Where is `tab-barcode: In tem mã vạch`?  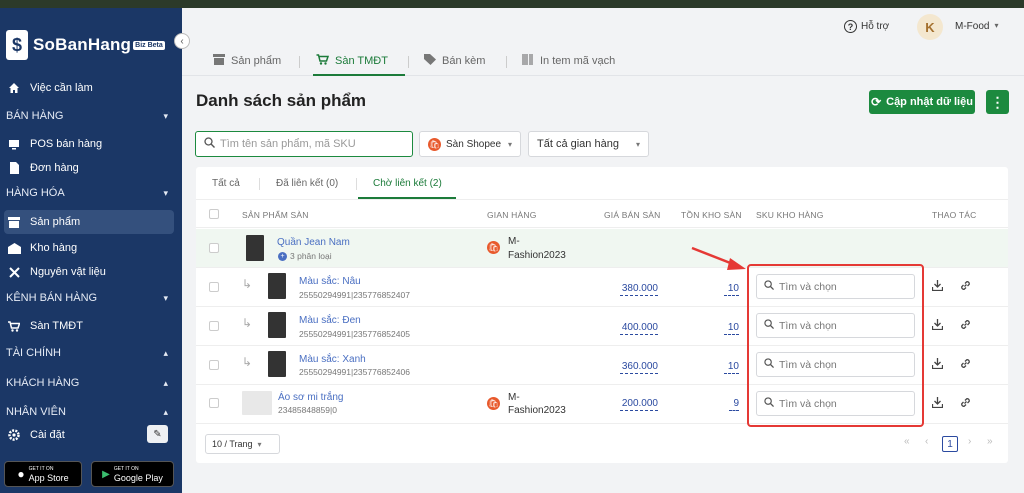 tab-barcode: In tem mã vạch is located at coordinates (568, 61).